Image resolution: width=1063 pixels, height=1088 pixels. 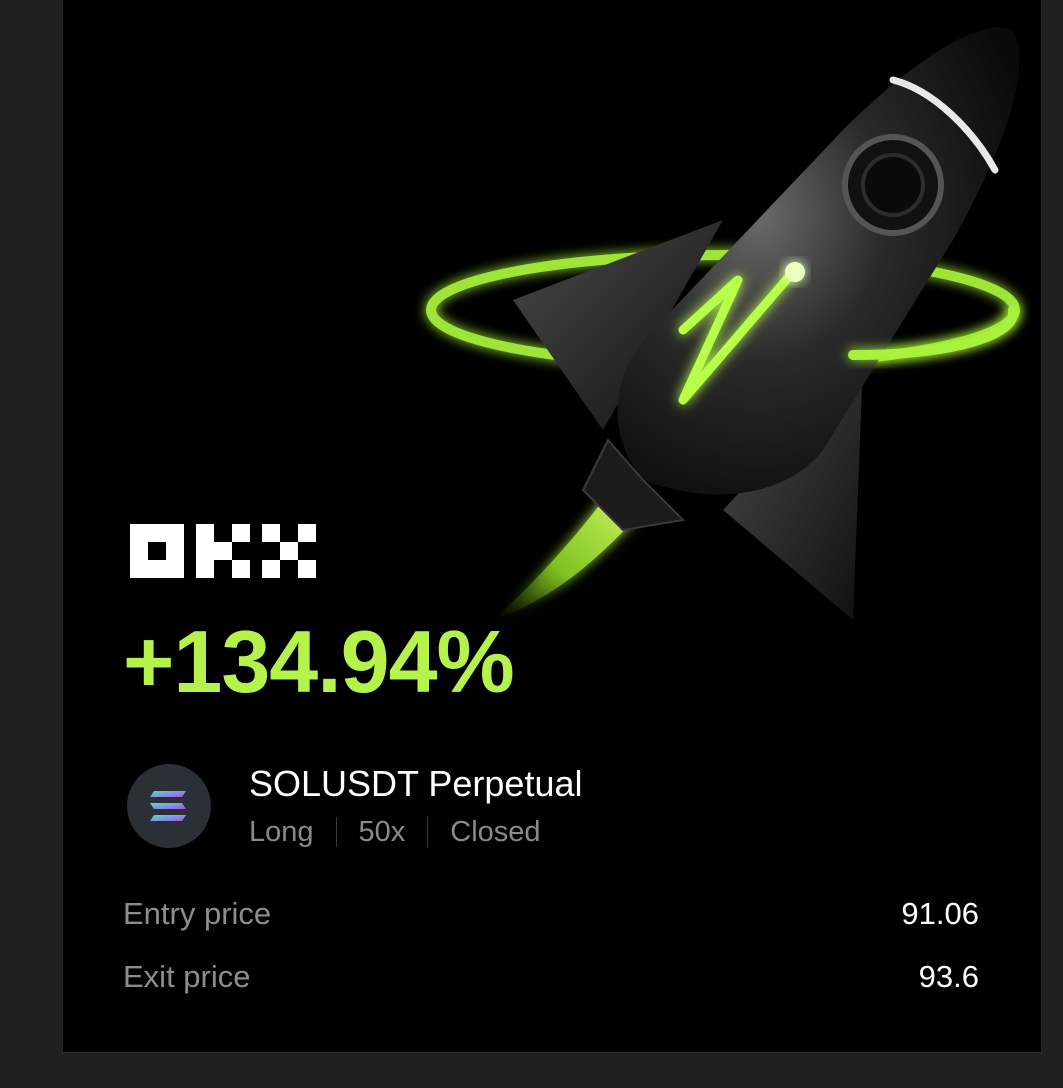 What do you see at coordinates (187, 976) in the screenshot?
I see `exit-price-label: Exit price` at bounding box center [187, 976].